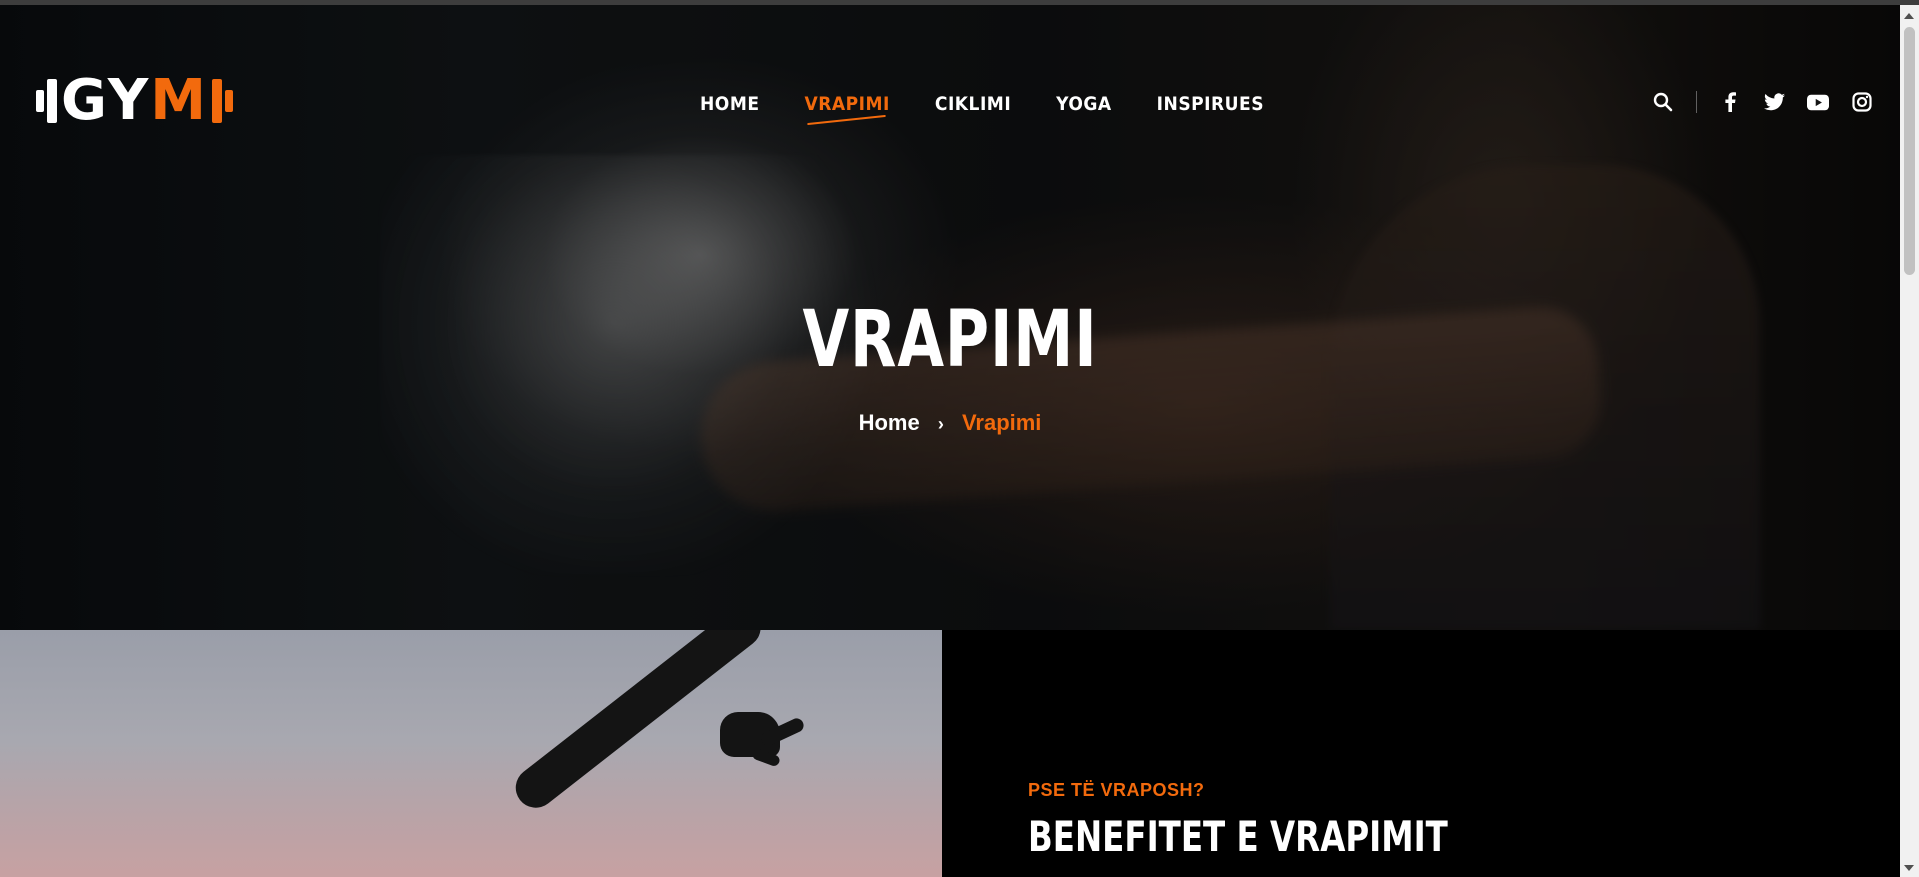  Describe the element at coordinates (1774, 102) in the screenshot. I see `twitter-icon` at that location.